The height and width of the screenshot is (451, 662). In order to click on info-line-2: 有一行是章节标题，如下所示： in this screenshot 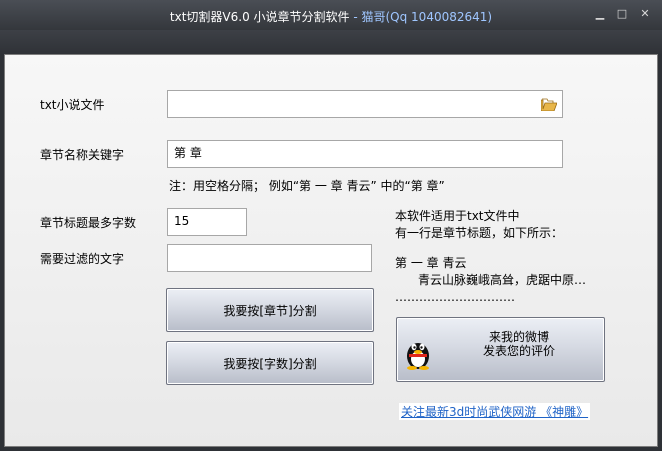, I will do `click(479, 233)`.